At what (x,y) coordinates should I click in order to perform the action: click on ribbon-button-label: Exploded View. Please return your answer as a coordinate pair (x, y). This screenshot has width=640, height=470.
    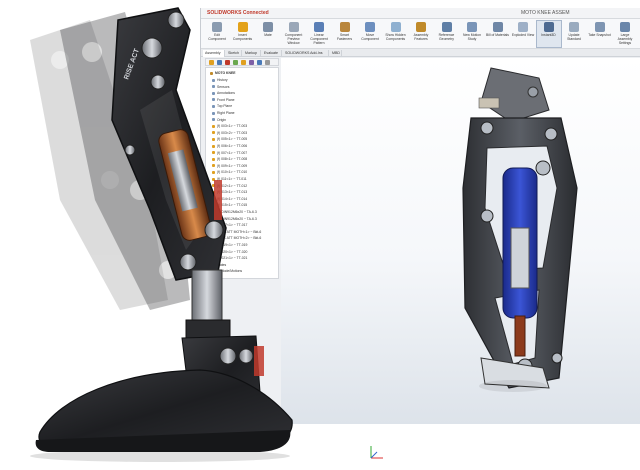
    Looking at the image, I should click on (523, 35).